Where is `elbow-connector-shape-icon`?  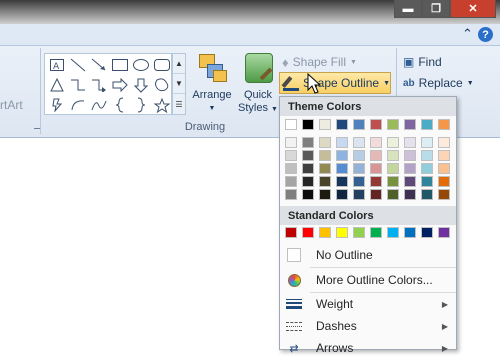
elbow-connector-shape-icon is located at coordinates (78, 85).